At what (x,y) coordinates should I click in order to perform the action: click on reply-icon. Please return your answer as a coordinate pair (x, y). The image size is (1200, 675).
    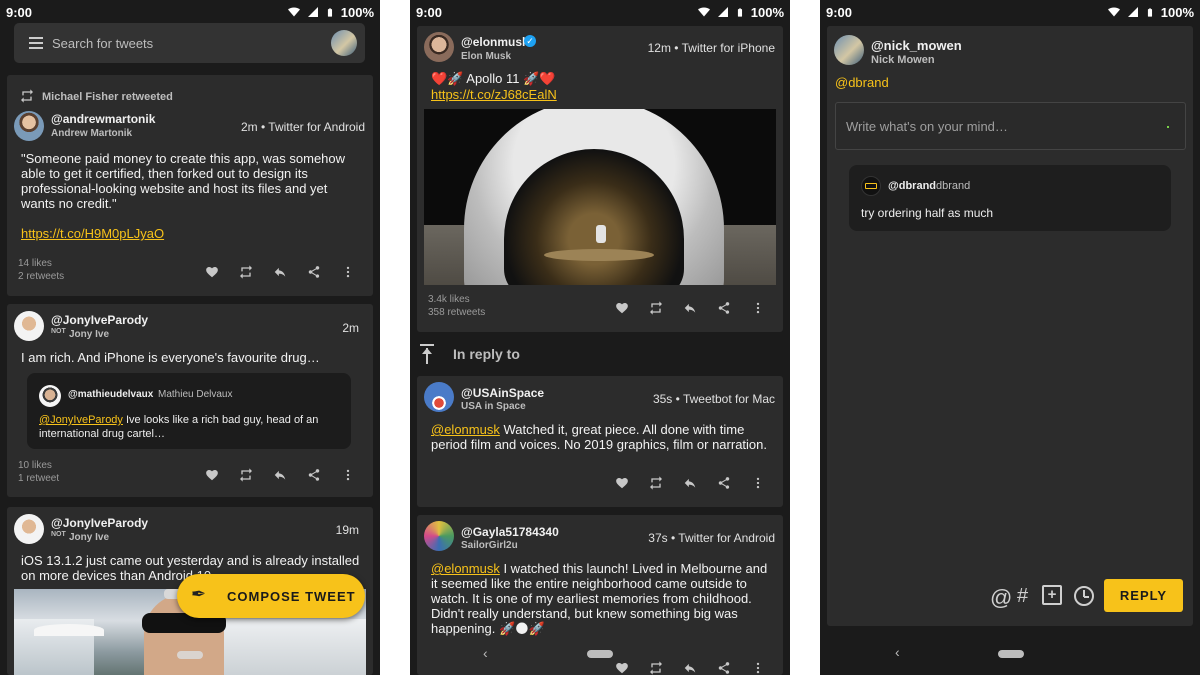
    Looking at the image, I should click on (690, 308).